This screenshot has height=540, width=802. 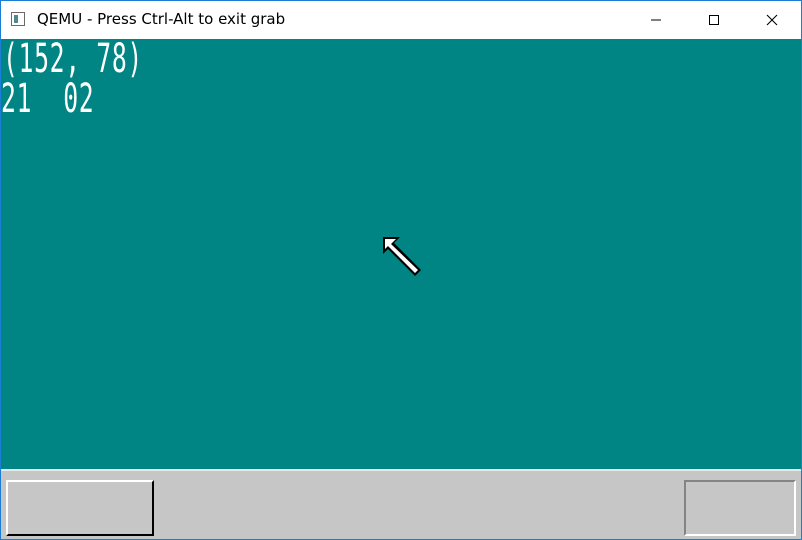 I want to click on maximize-icon, so click(x=714, y=20).